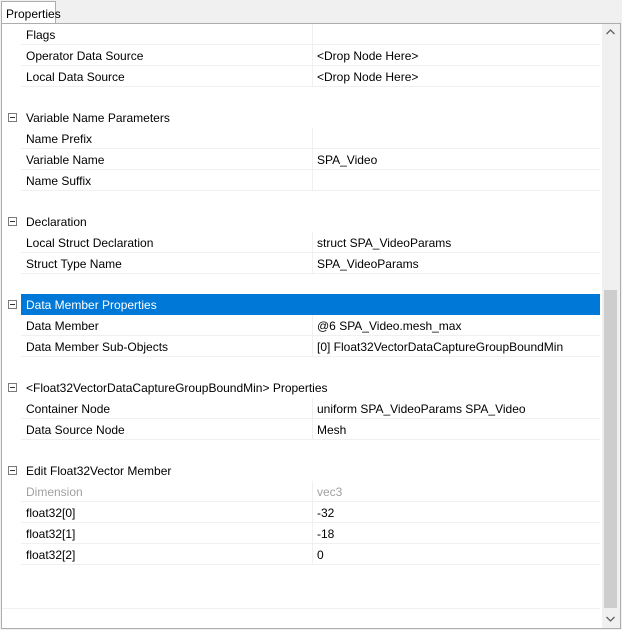  What do you see at coordinates (301, 181) in the screenshot?
I see `property-row: Name Suffix` at bounding box center [301, 181].